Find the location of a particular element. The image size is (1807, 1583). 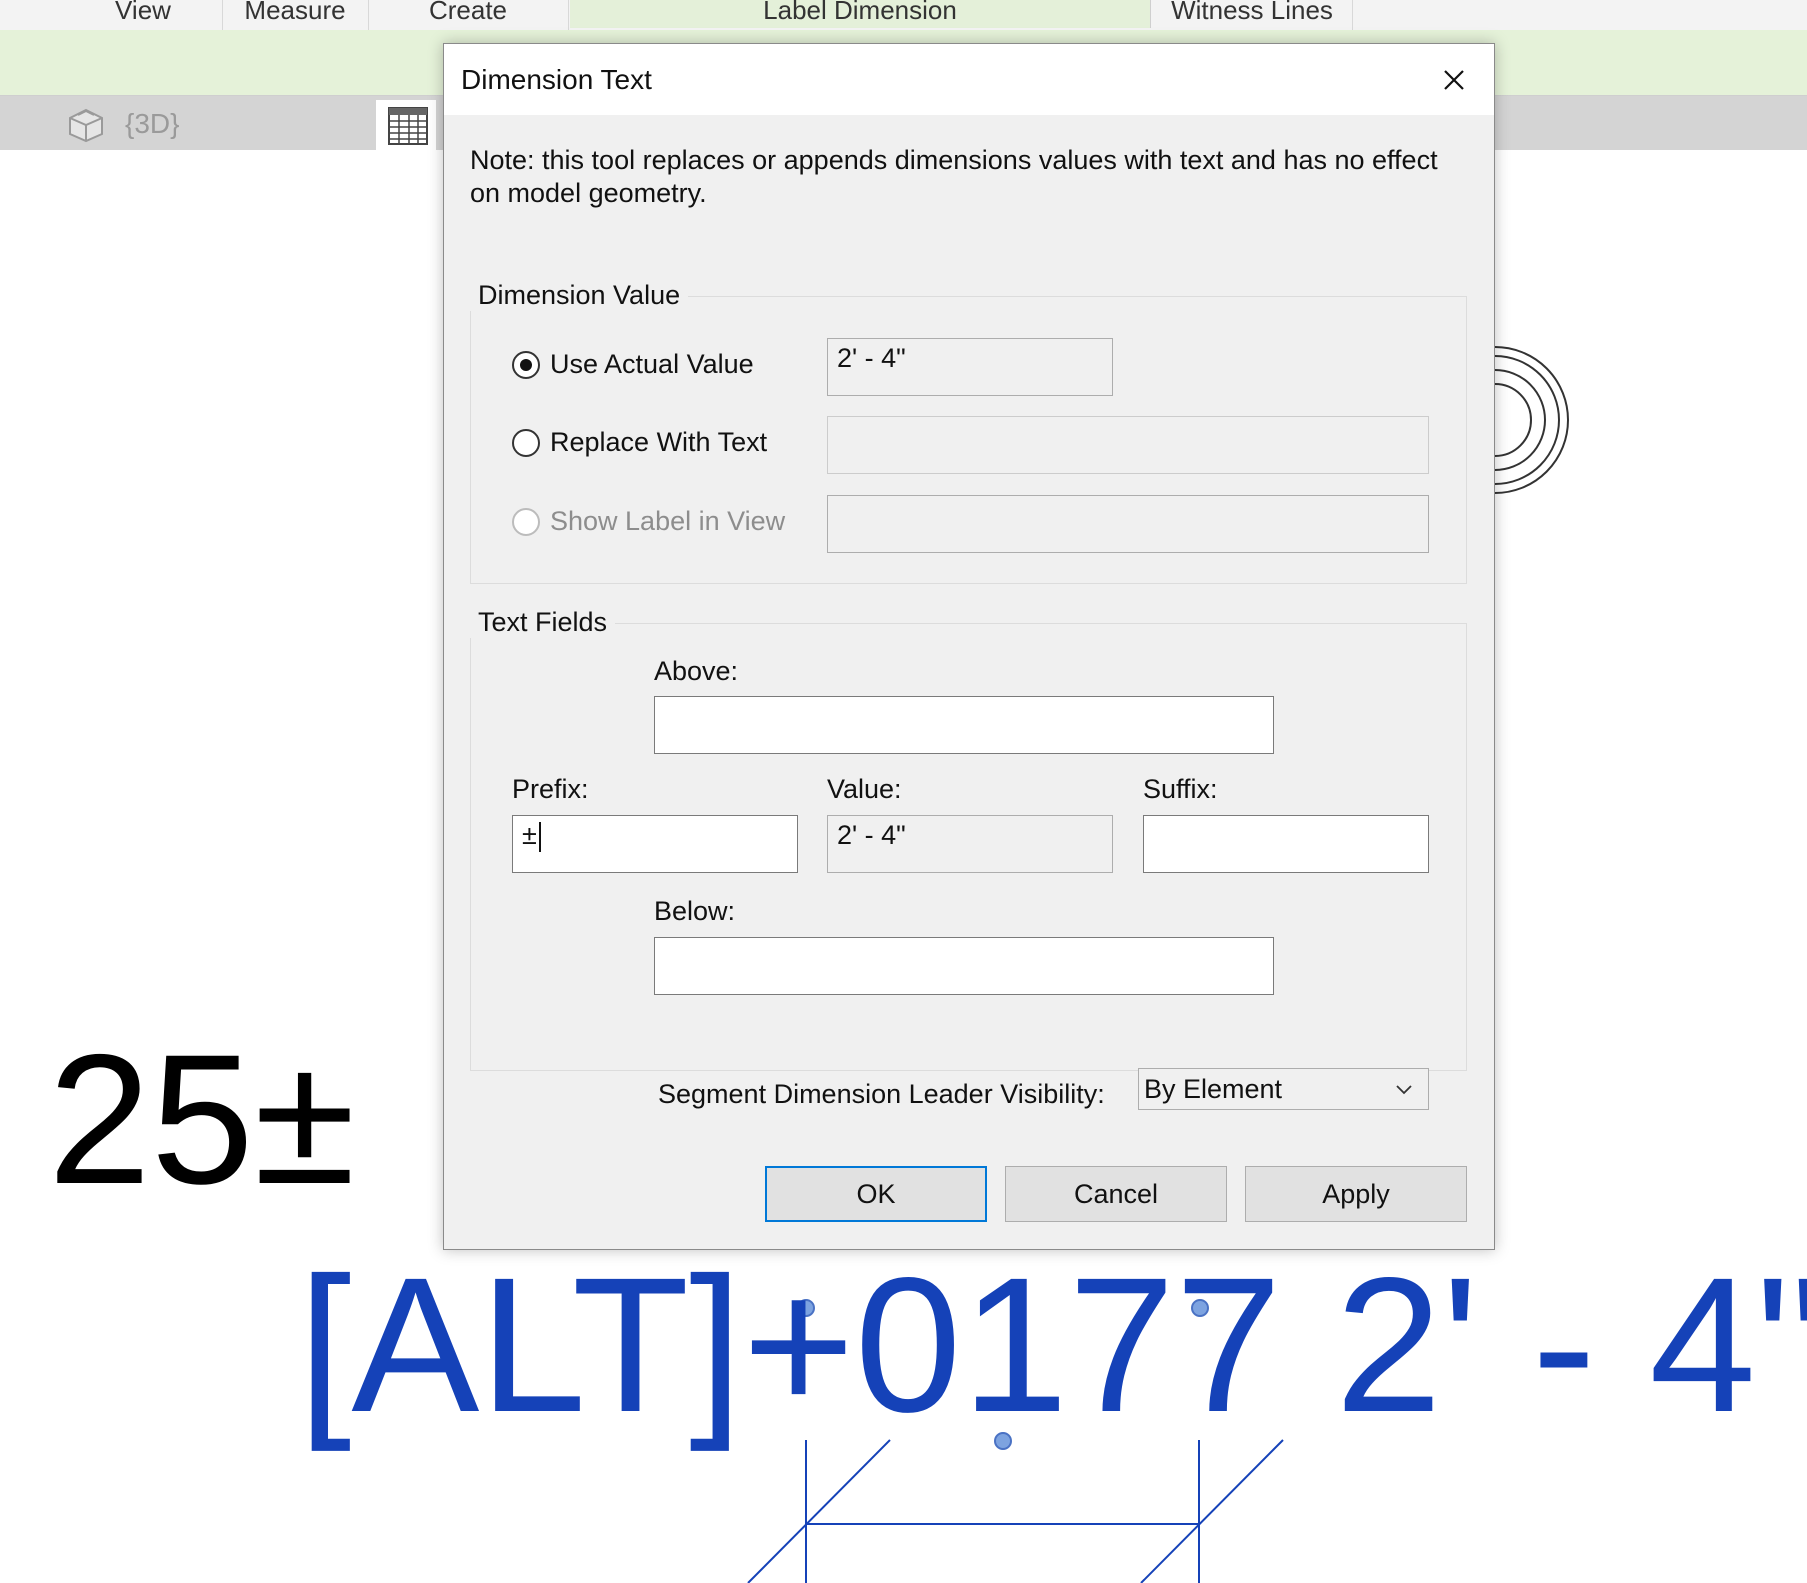

apply-button: Apply is located at coordinates (1356, 1194).